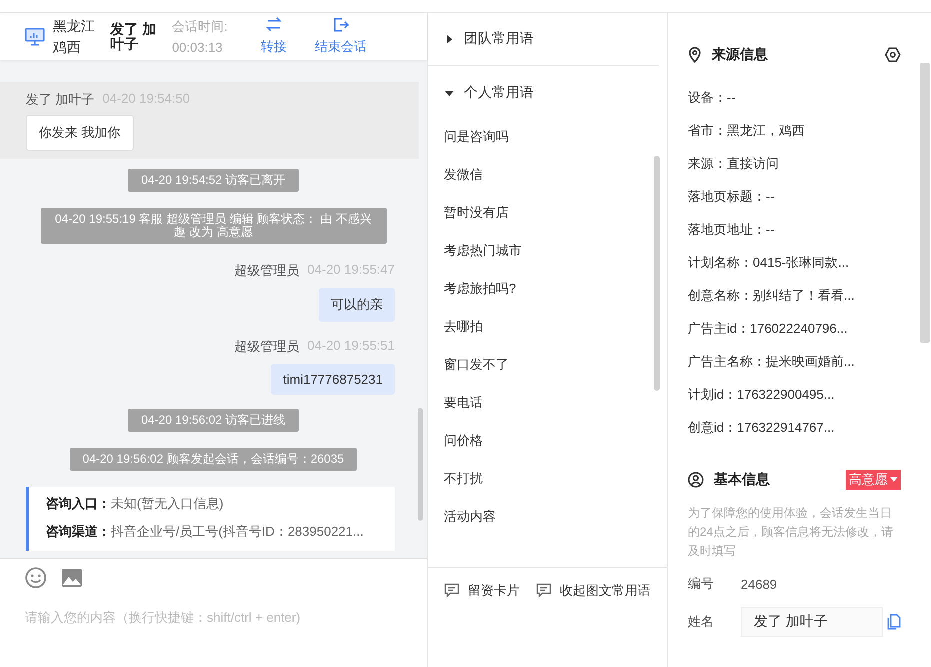 The height and width of the screenshot is (667, 931). I want to click on end-session-button: 结束会话, so click(340, 36).